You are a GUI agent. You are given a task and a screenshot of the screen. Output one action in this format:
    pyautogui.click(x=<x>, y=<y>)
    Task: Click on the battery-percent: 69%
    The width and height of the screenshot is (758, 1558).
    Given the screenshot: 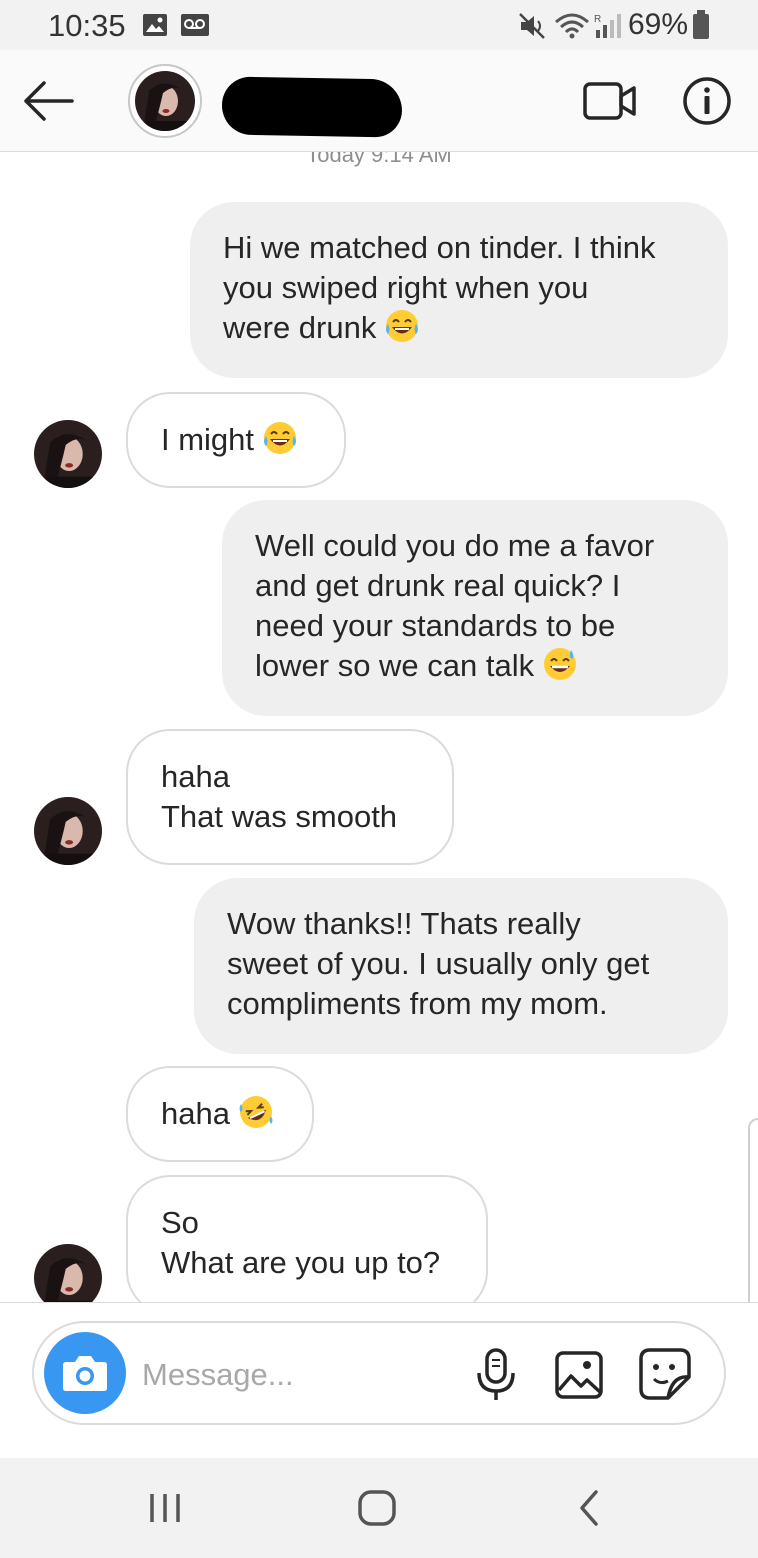 What is the action you would take?
    pyautogui.click(x=658, y=24)
    